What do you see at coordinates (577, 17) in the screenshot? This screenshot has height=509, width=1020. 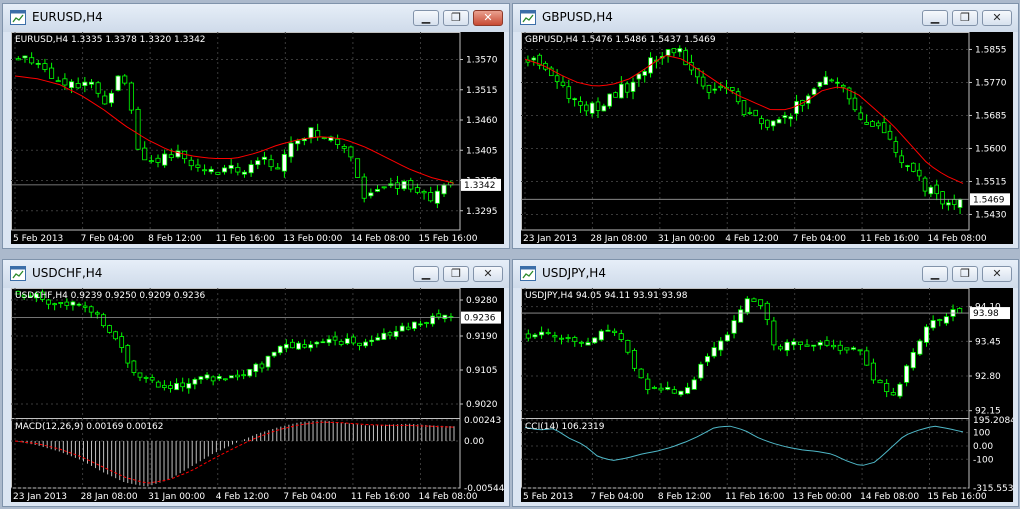 I see `window-title: GBPUSD,H4` at bounding box center [577, 17].